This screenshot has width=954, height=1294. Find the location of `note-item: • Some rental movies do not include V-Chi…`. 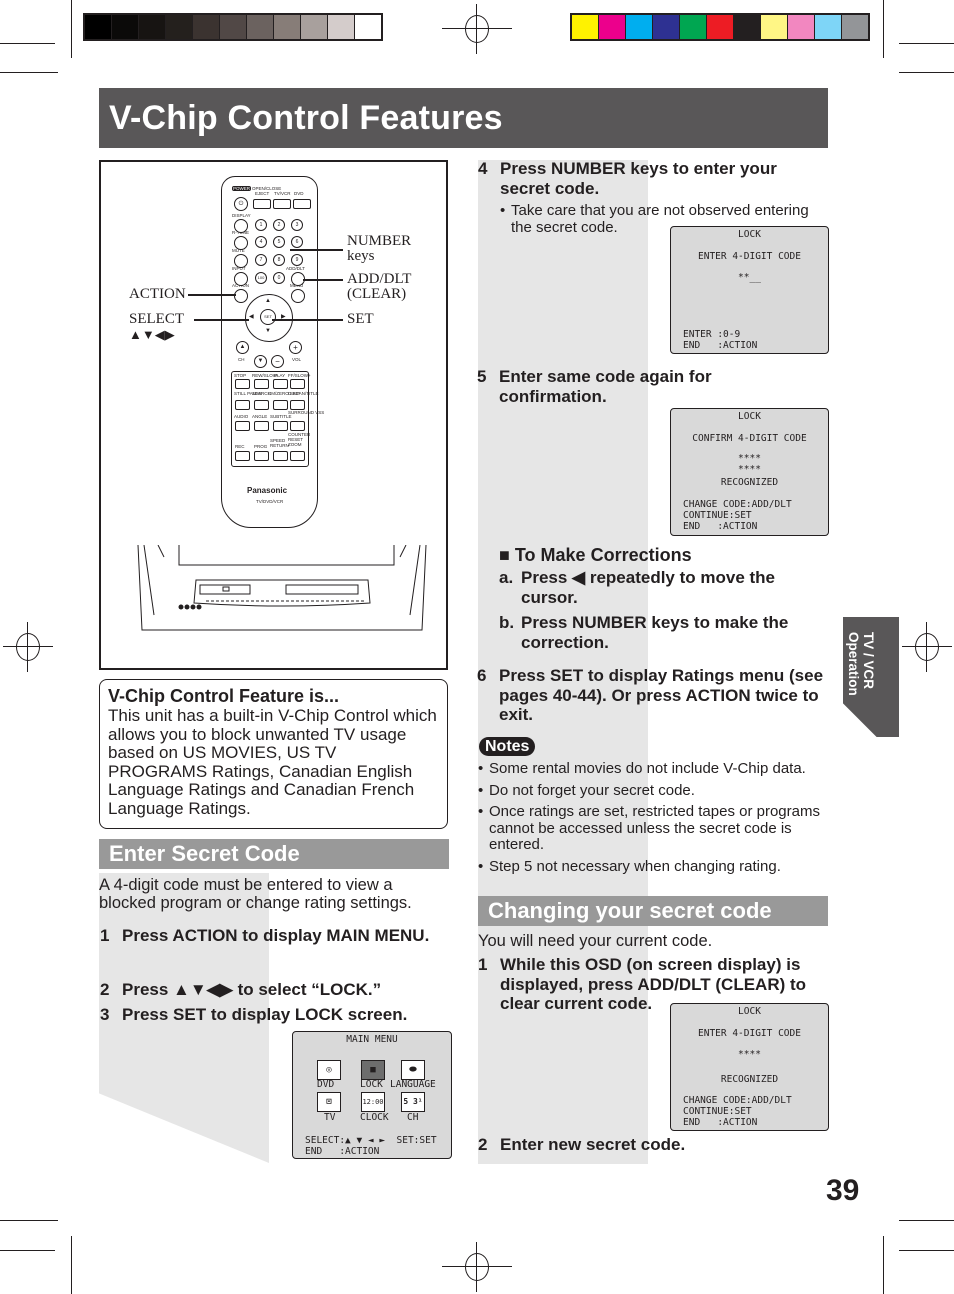

note-item: • Some rental movies do not include V-Chi… is located at coordinates (654, 769).